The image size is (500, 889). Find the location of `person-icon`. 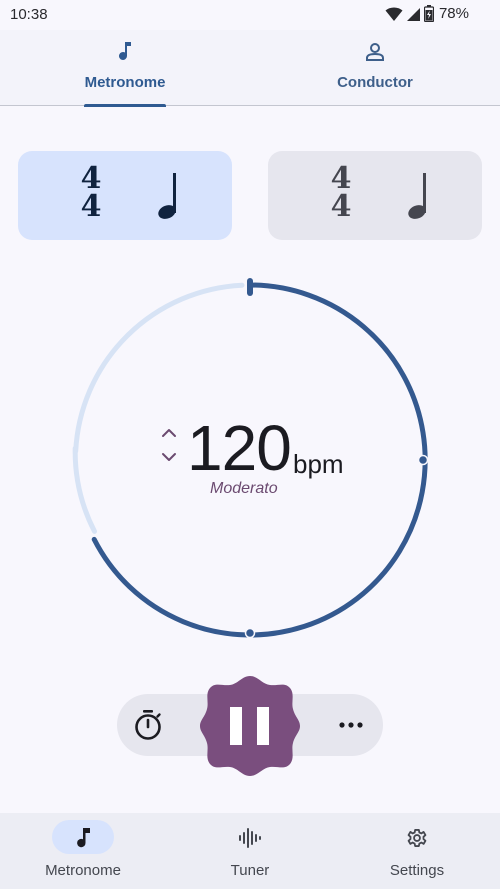

person-icon is located at coordinates (375, 52).